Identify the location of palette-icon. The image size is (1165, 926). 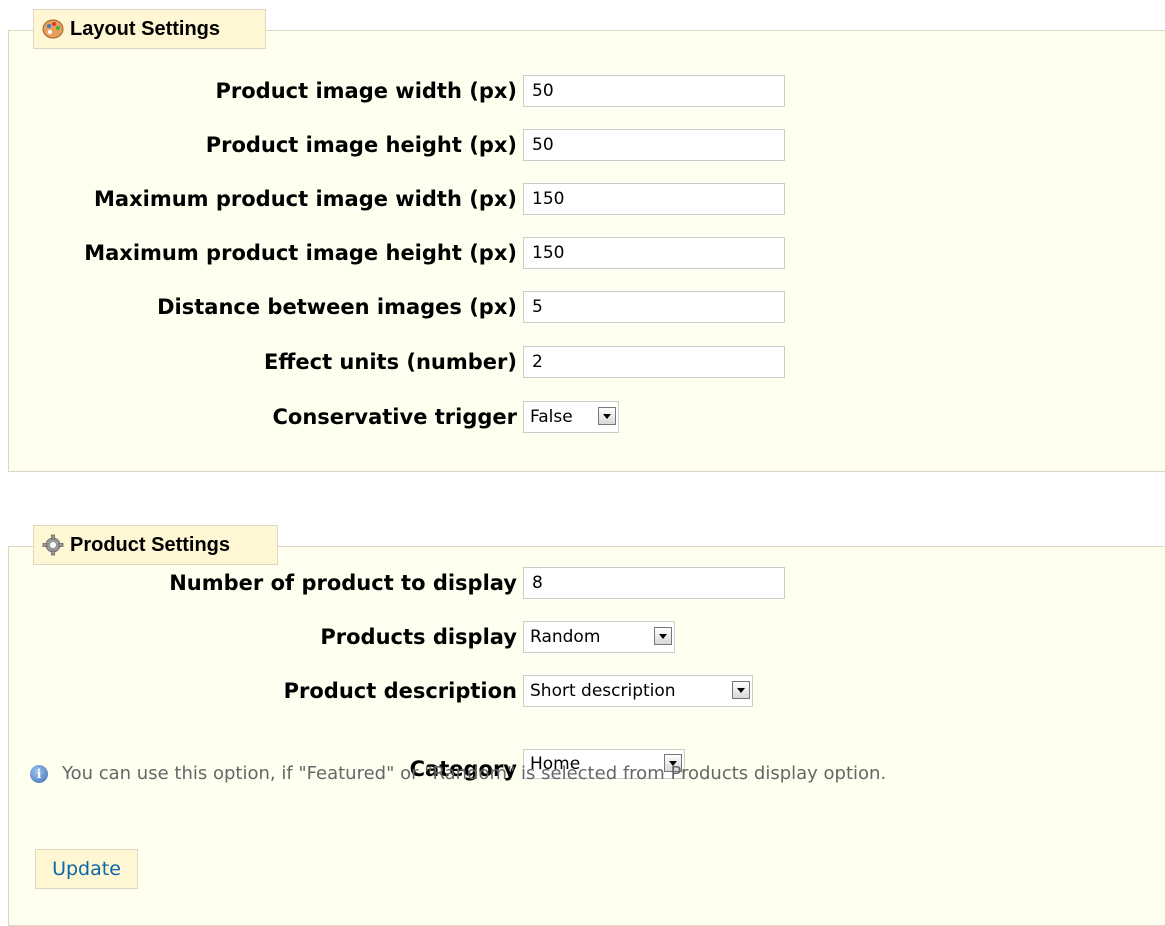
(53, 29).